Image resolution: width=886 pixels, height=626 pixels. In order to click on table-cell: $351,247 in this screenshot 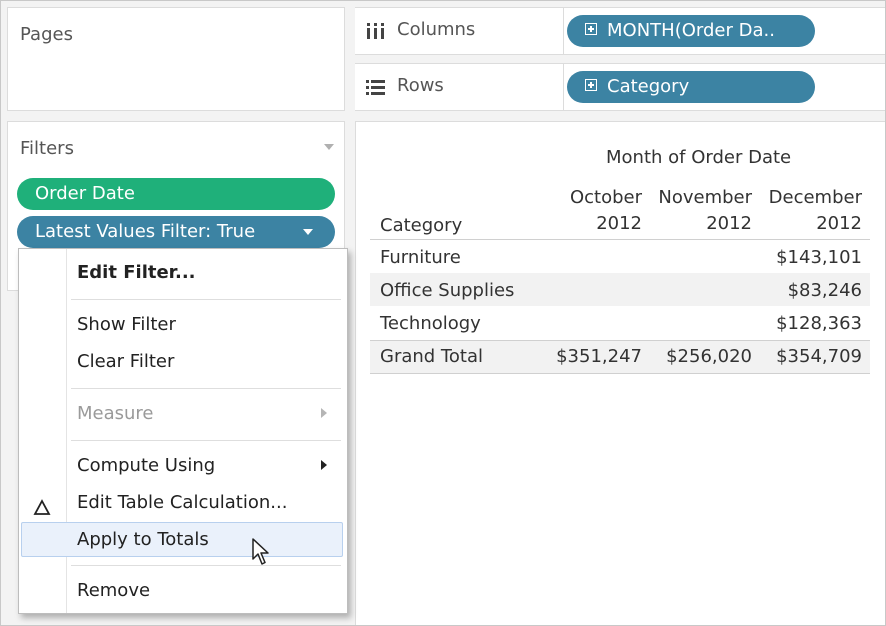, I will do `click(599, 356)`.